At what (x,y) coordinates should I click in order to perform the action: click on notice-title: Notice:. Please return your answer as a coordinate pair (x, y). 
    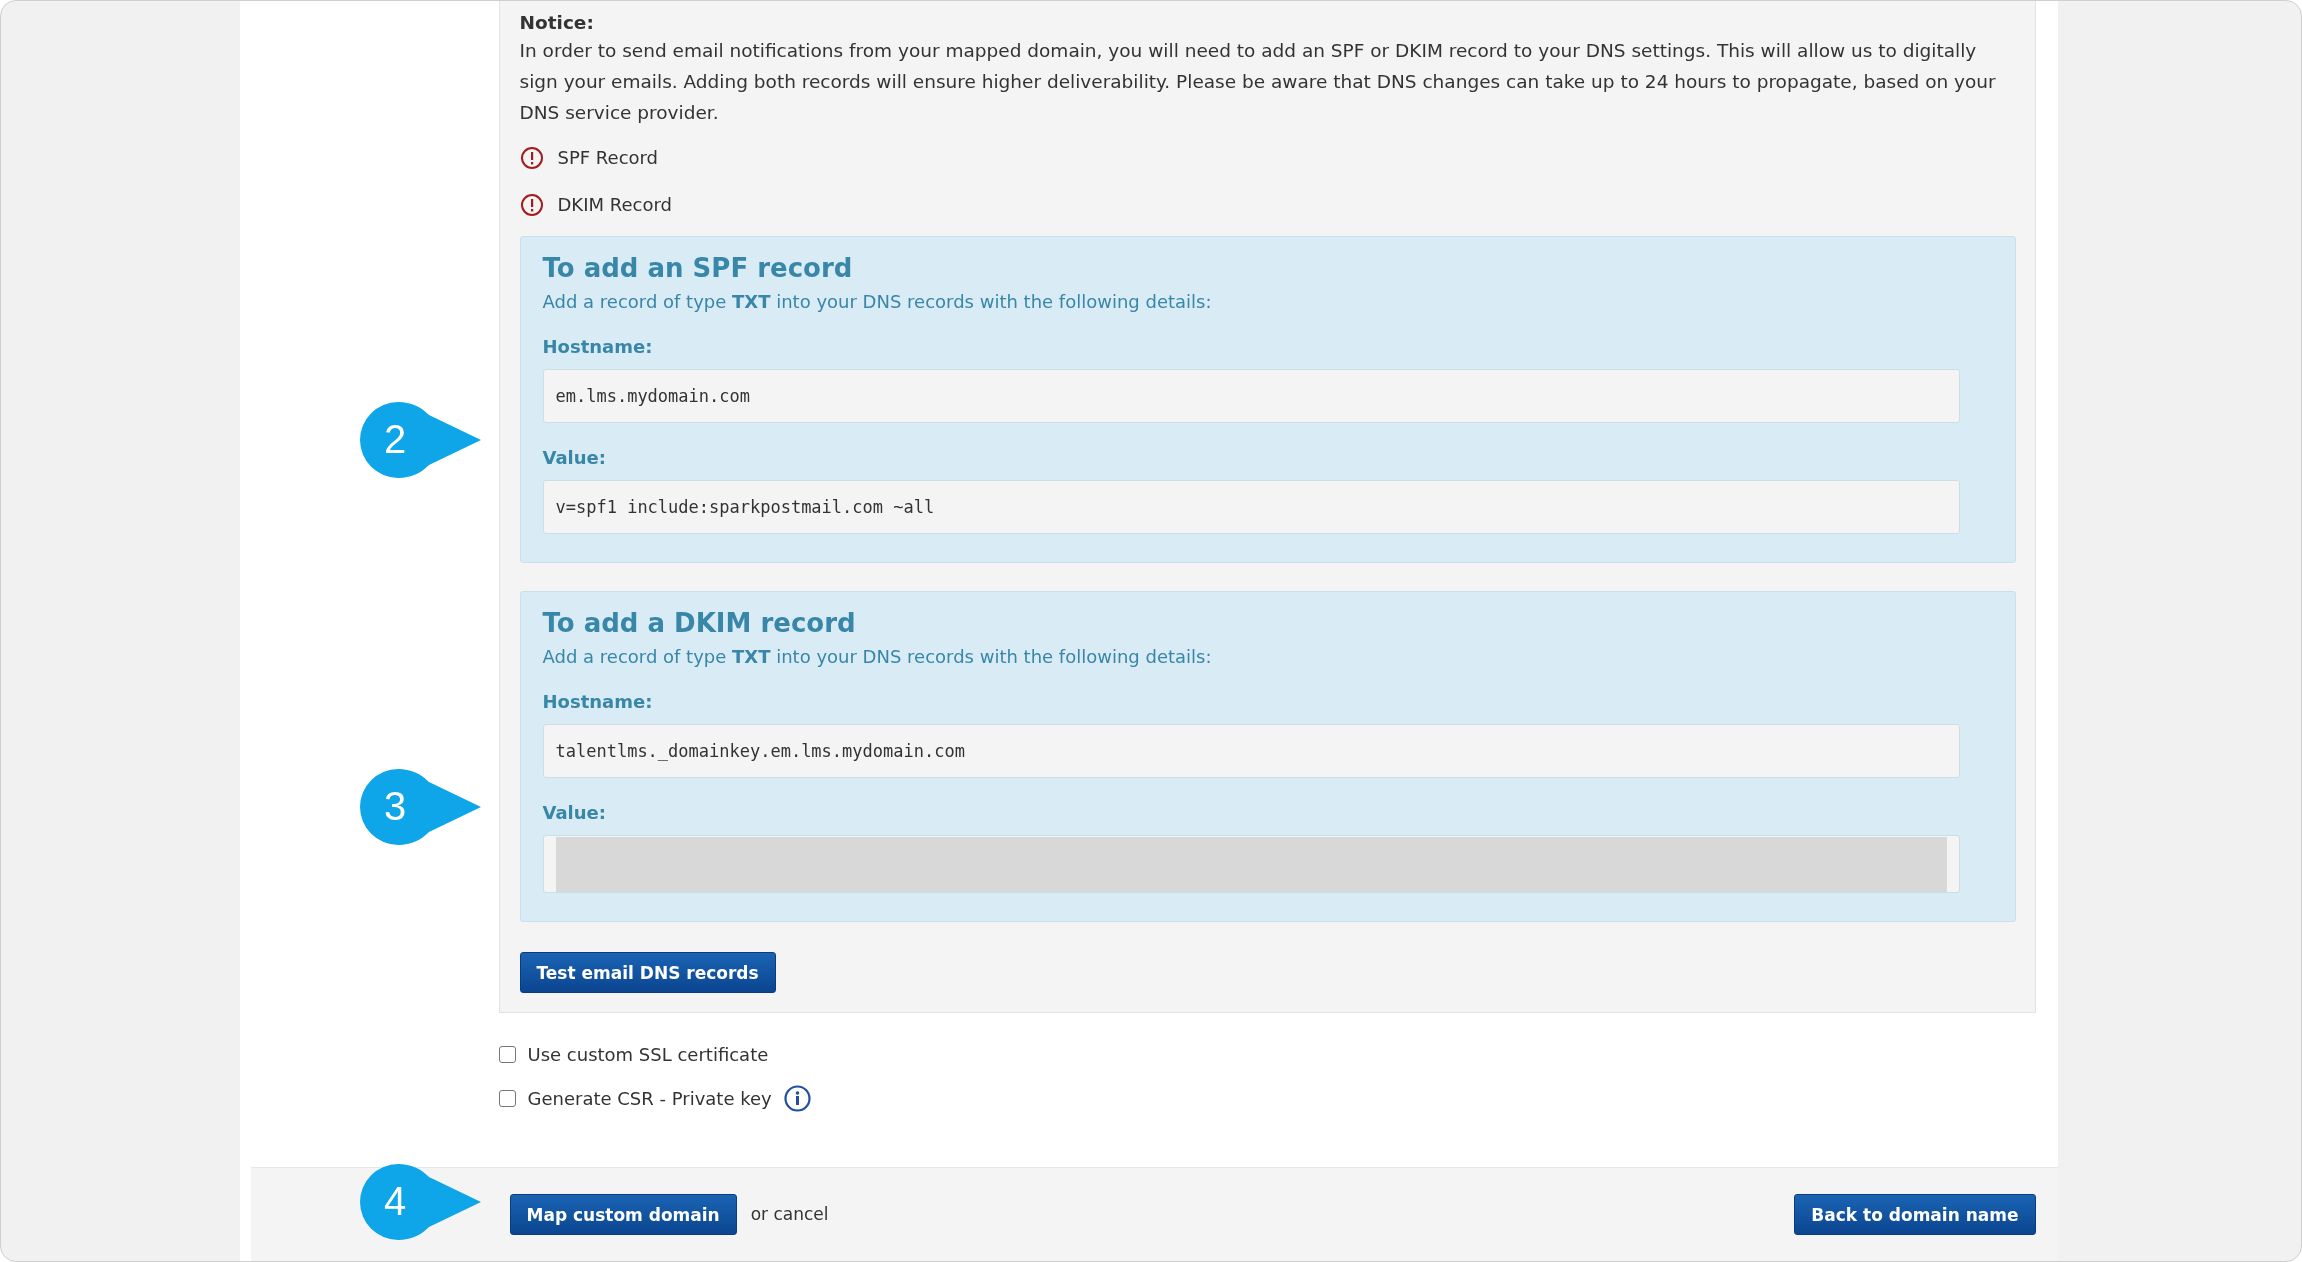
    Looking at the image, I should click on (557, 23).